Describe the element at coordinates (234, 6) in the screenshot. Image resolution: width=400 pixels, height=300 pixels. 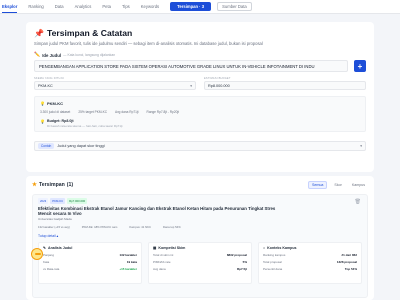
I see `tab-sumber-data: Sumber Data` at that location.